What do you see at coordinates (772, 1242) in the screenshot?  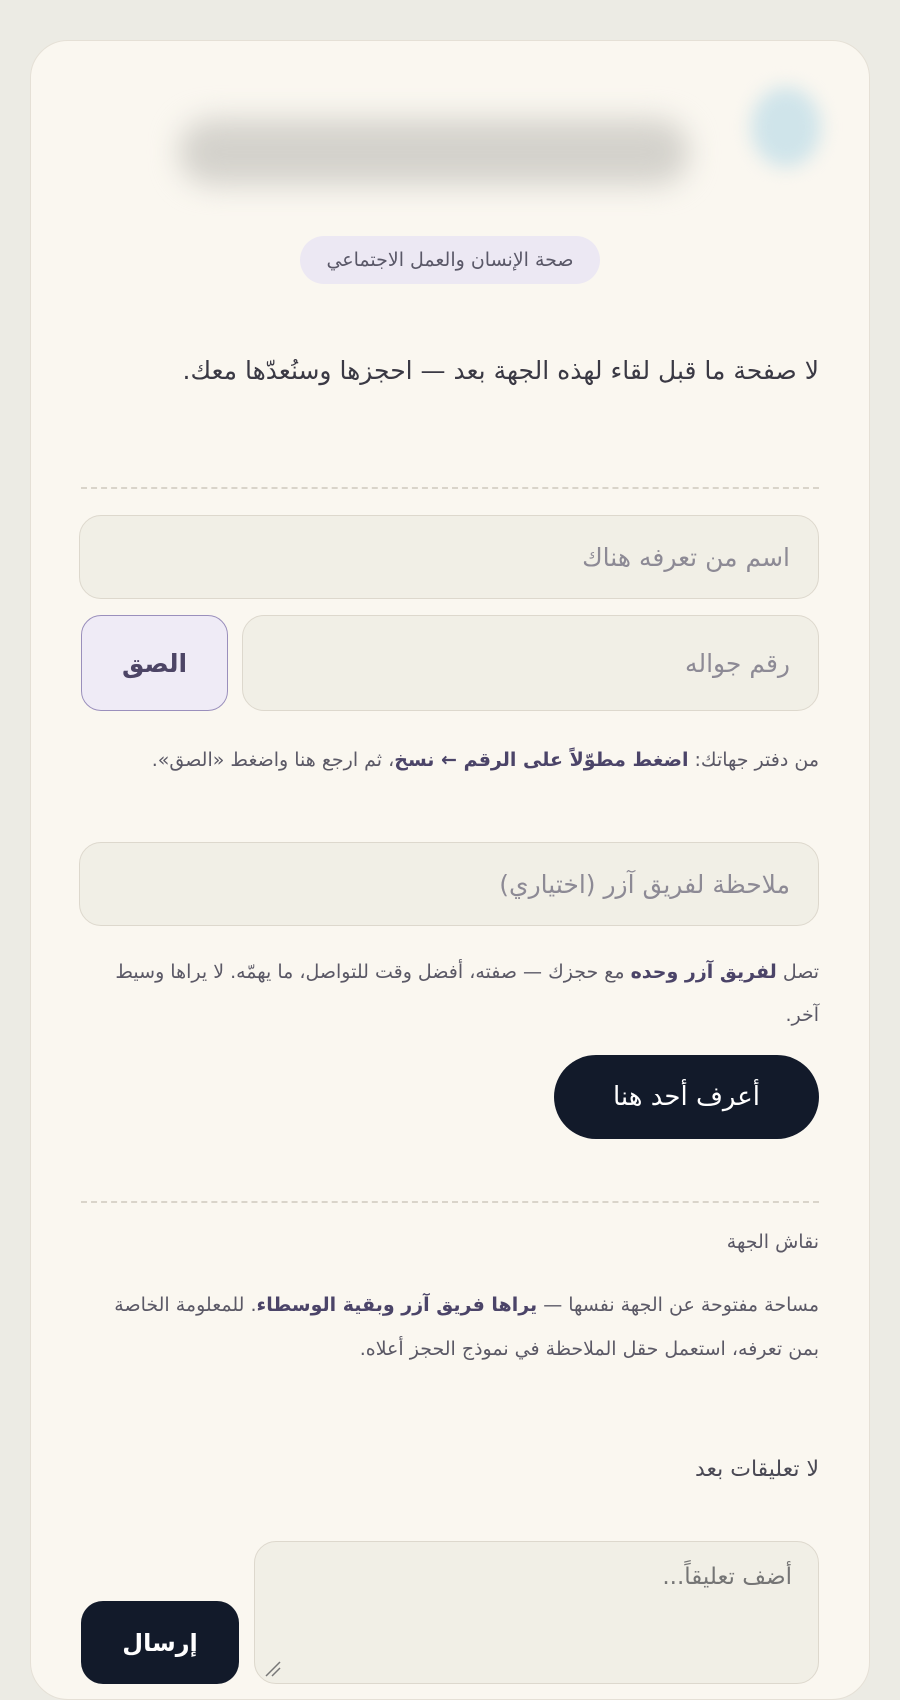 I see `discussion-title: نقاش الجهة` at bounding box center [772, 1242].